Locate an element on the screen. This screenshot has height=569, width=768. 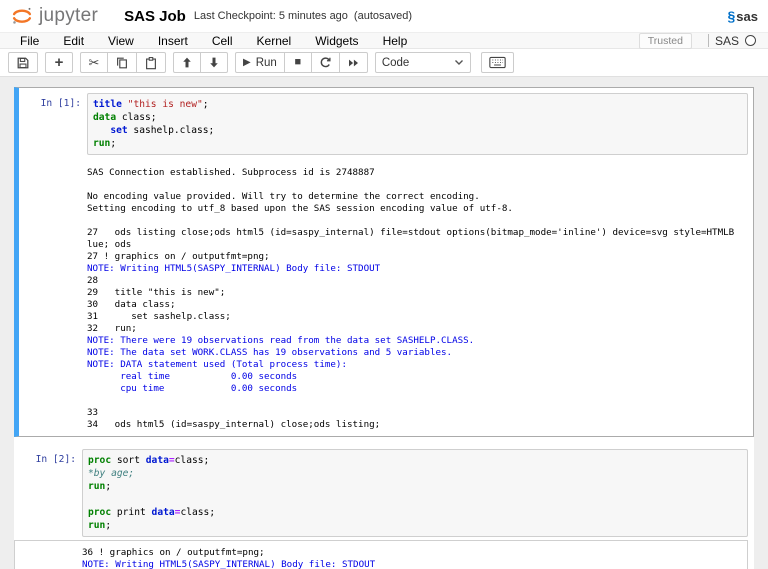
code-line: data class; is located at coordinates (417, 117).